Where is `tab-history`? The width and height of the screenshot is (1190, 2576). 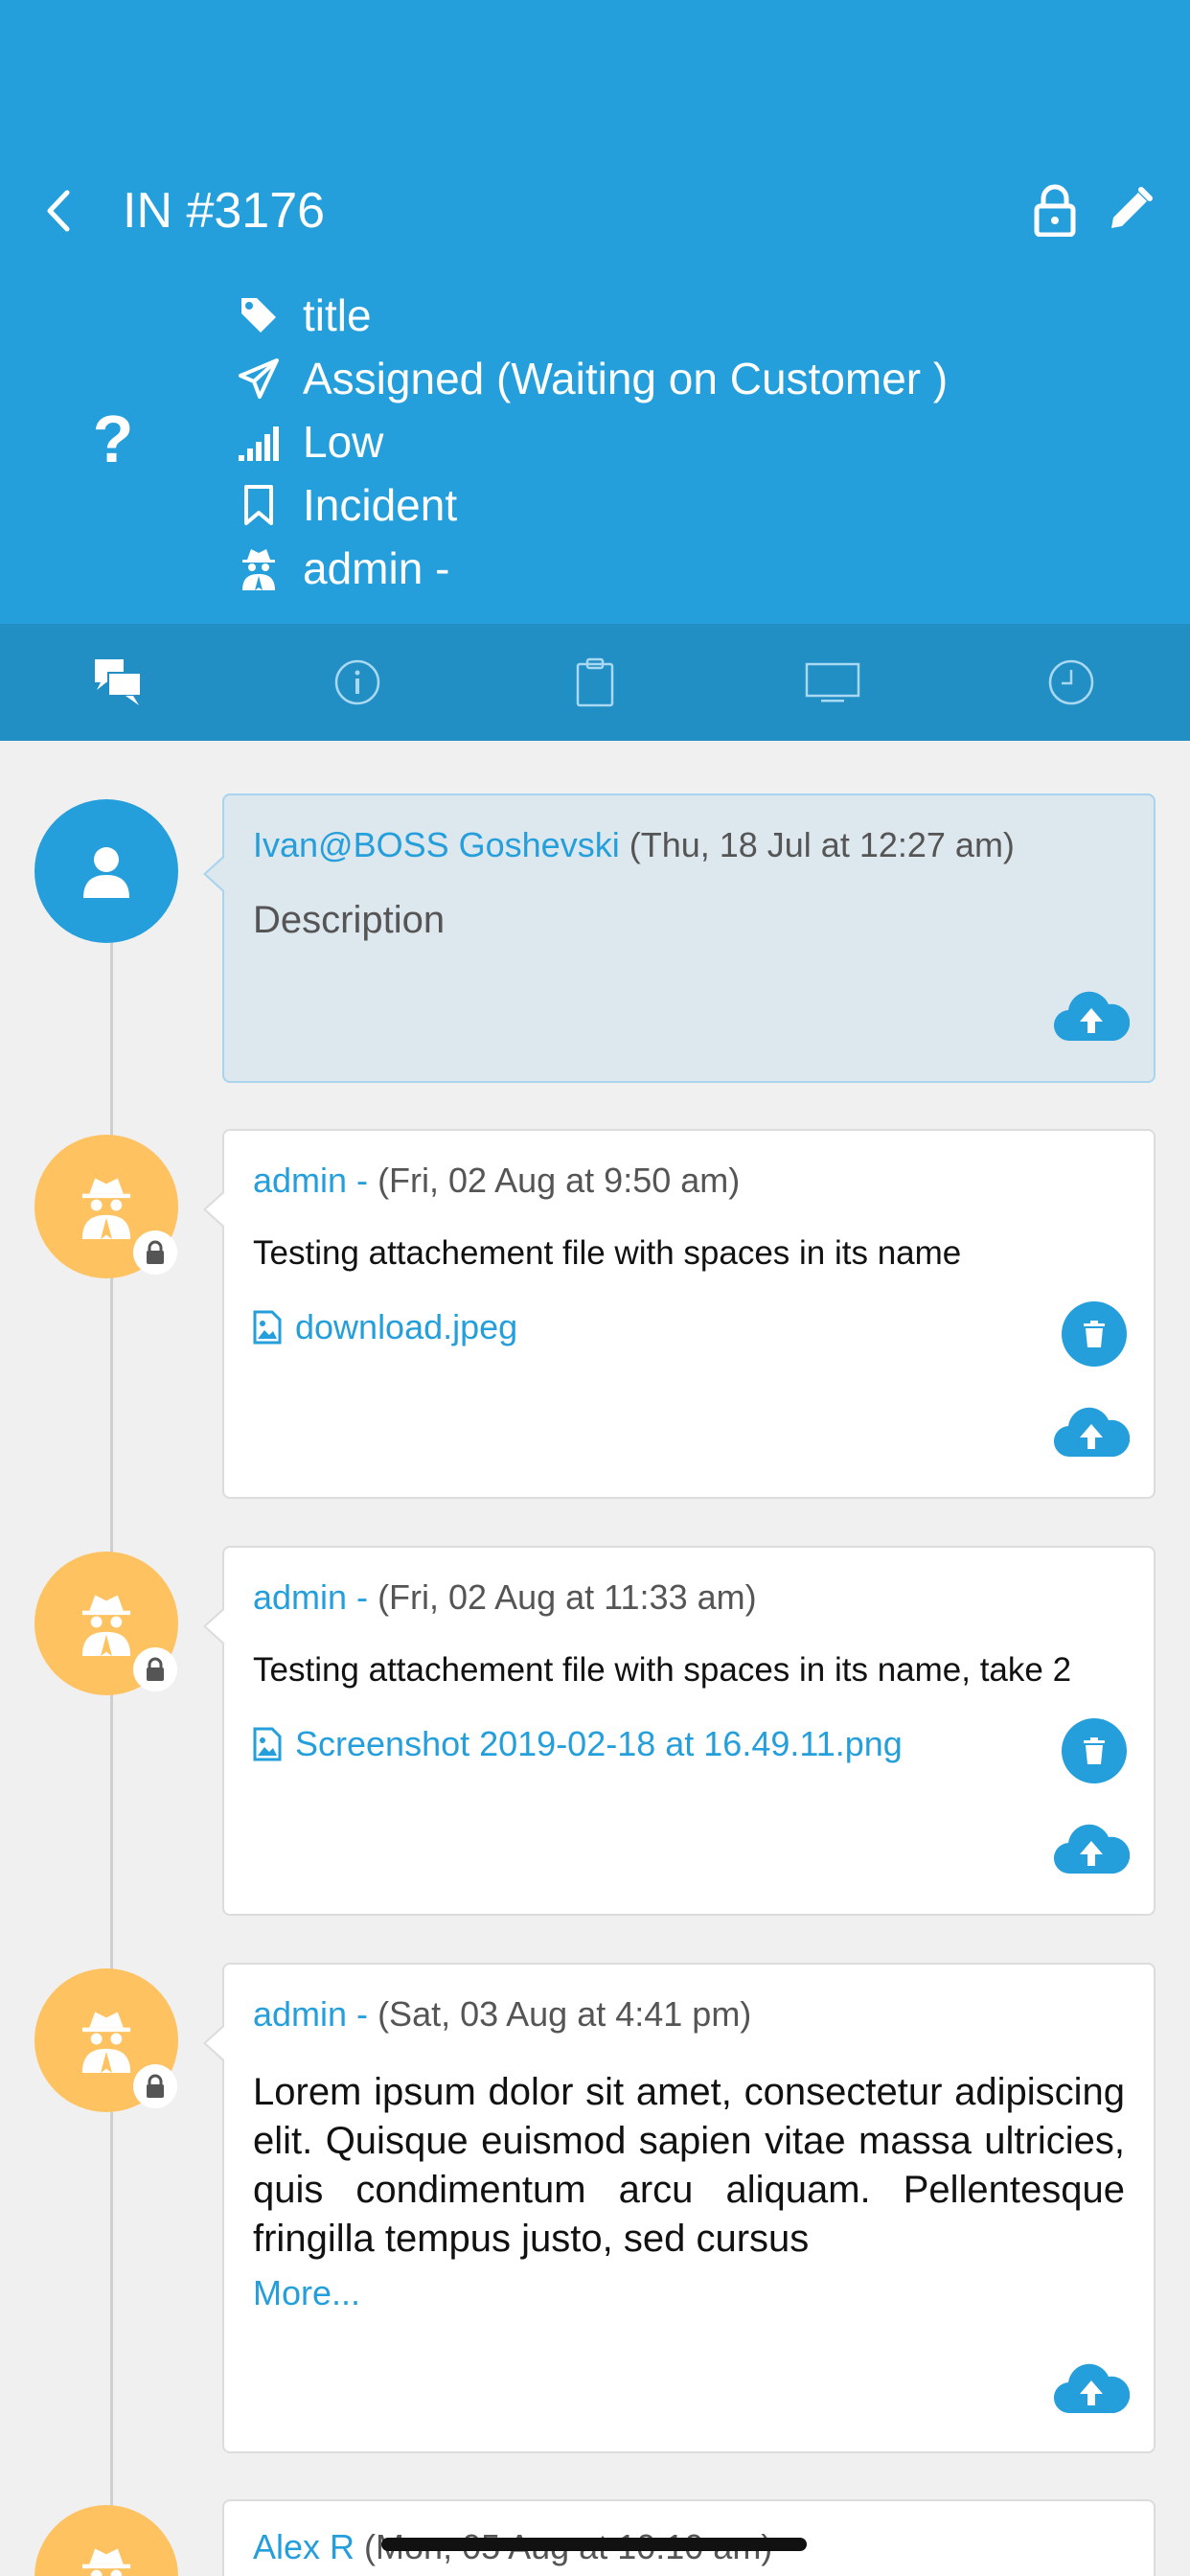
tab-history is located at coordinates (1071, 682).